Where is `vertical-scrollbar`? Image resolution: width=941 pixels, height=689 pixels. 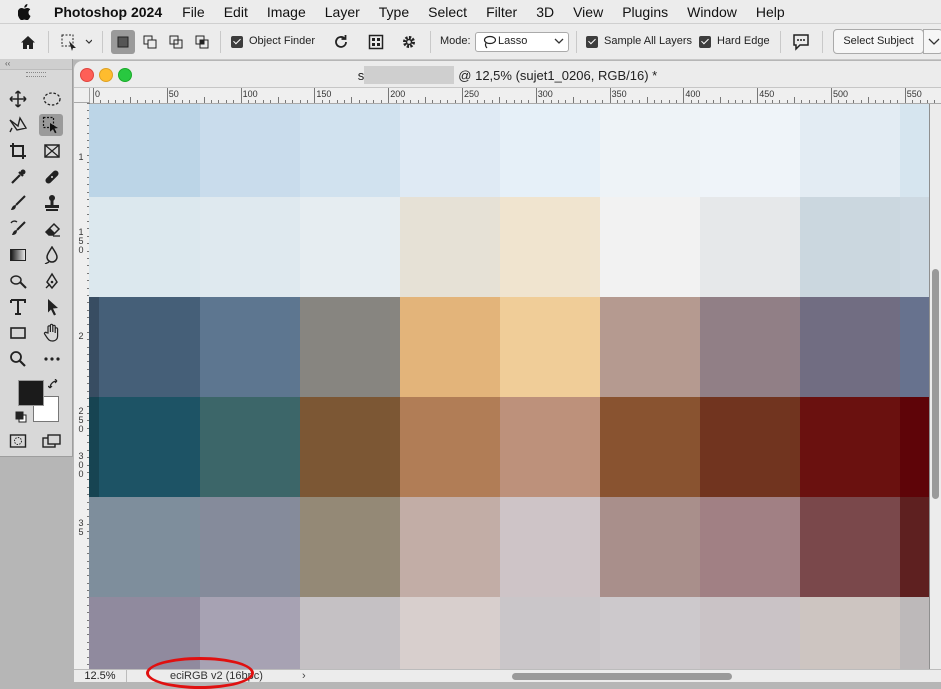 vertical-scrollbar is located at coordinates (935, 386).